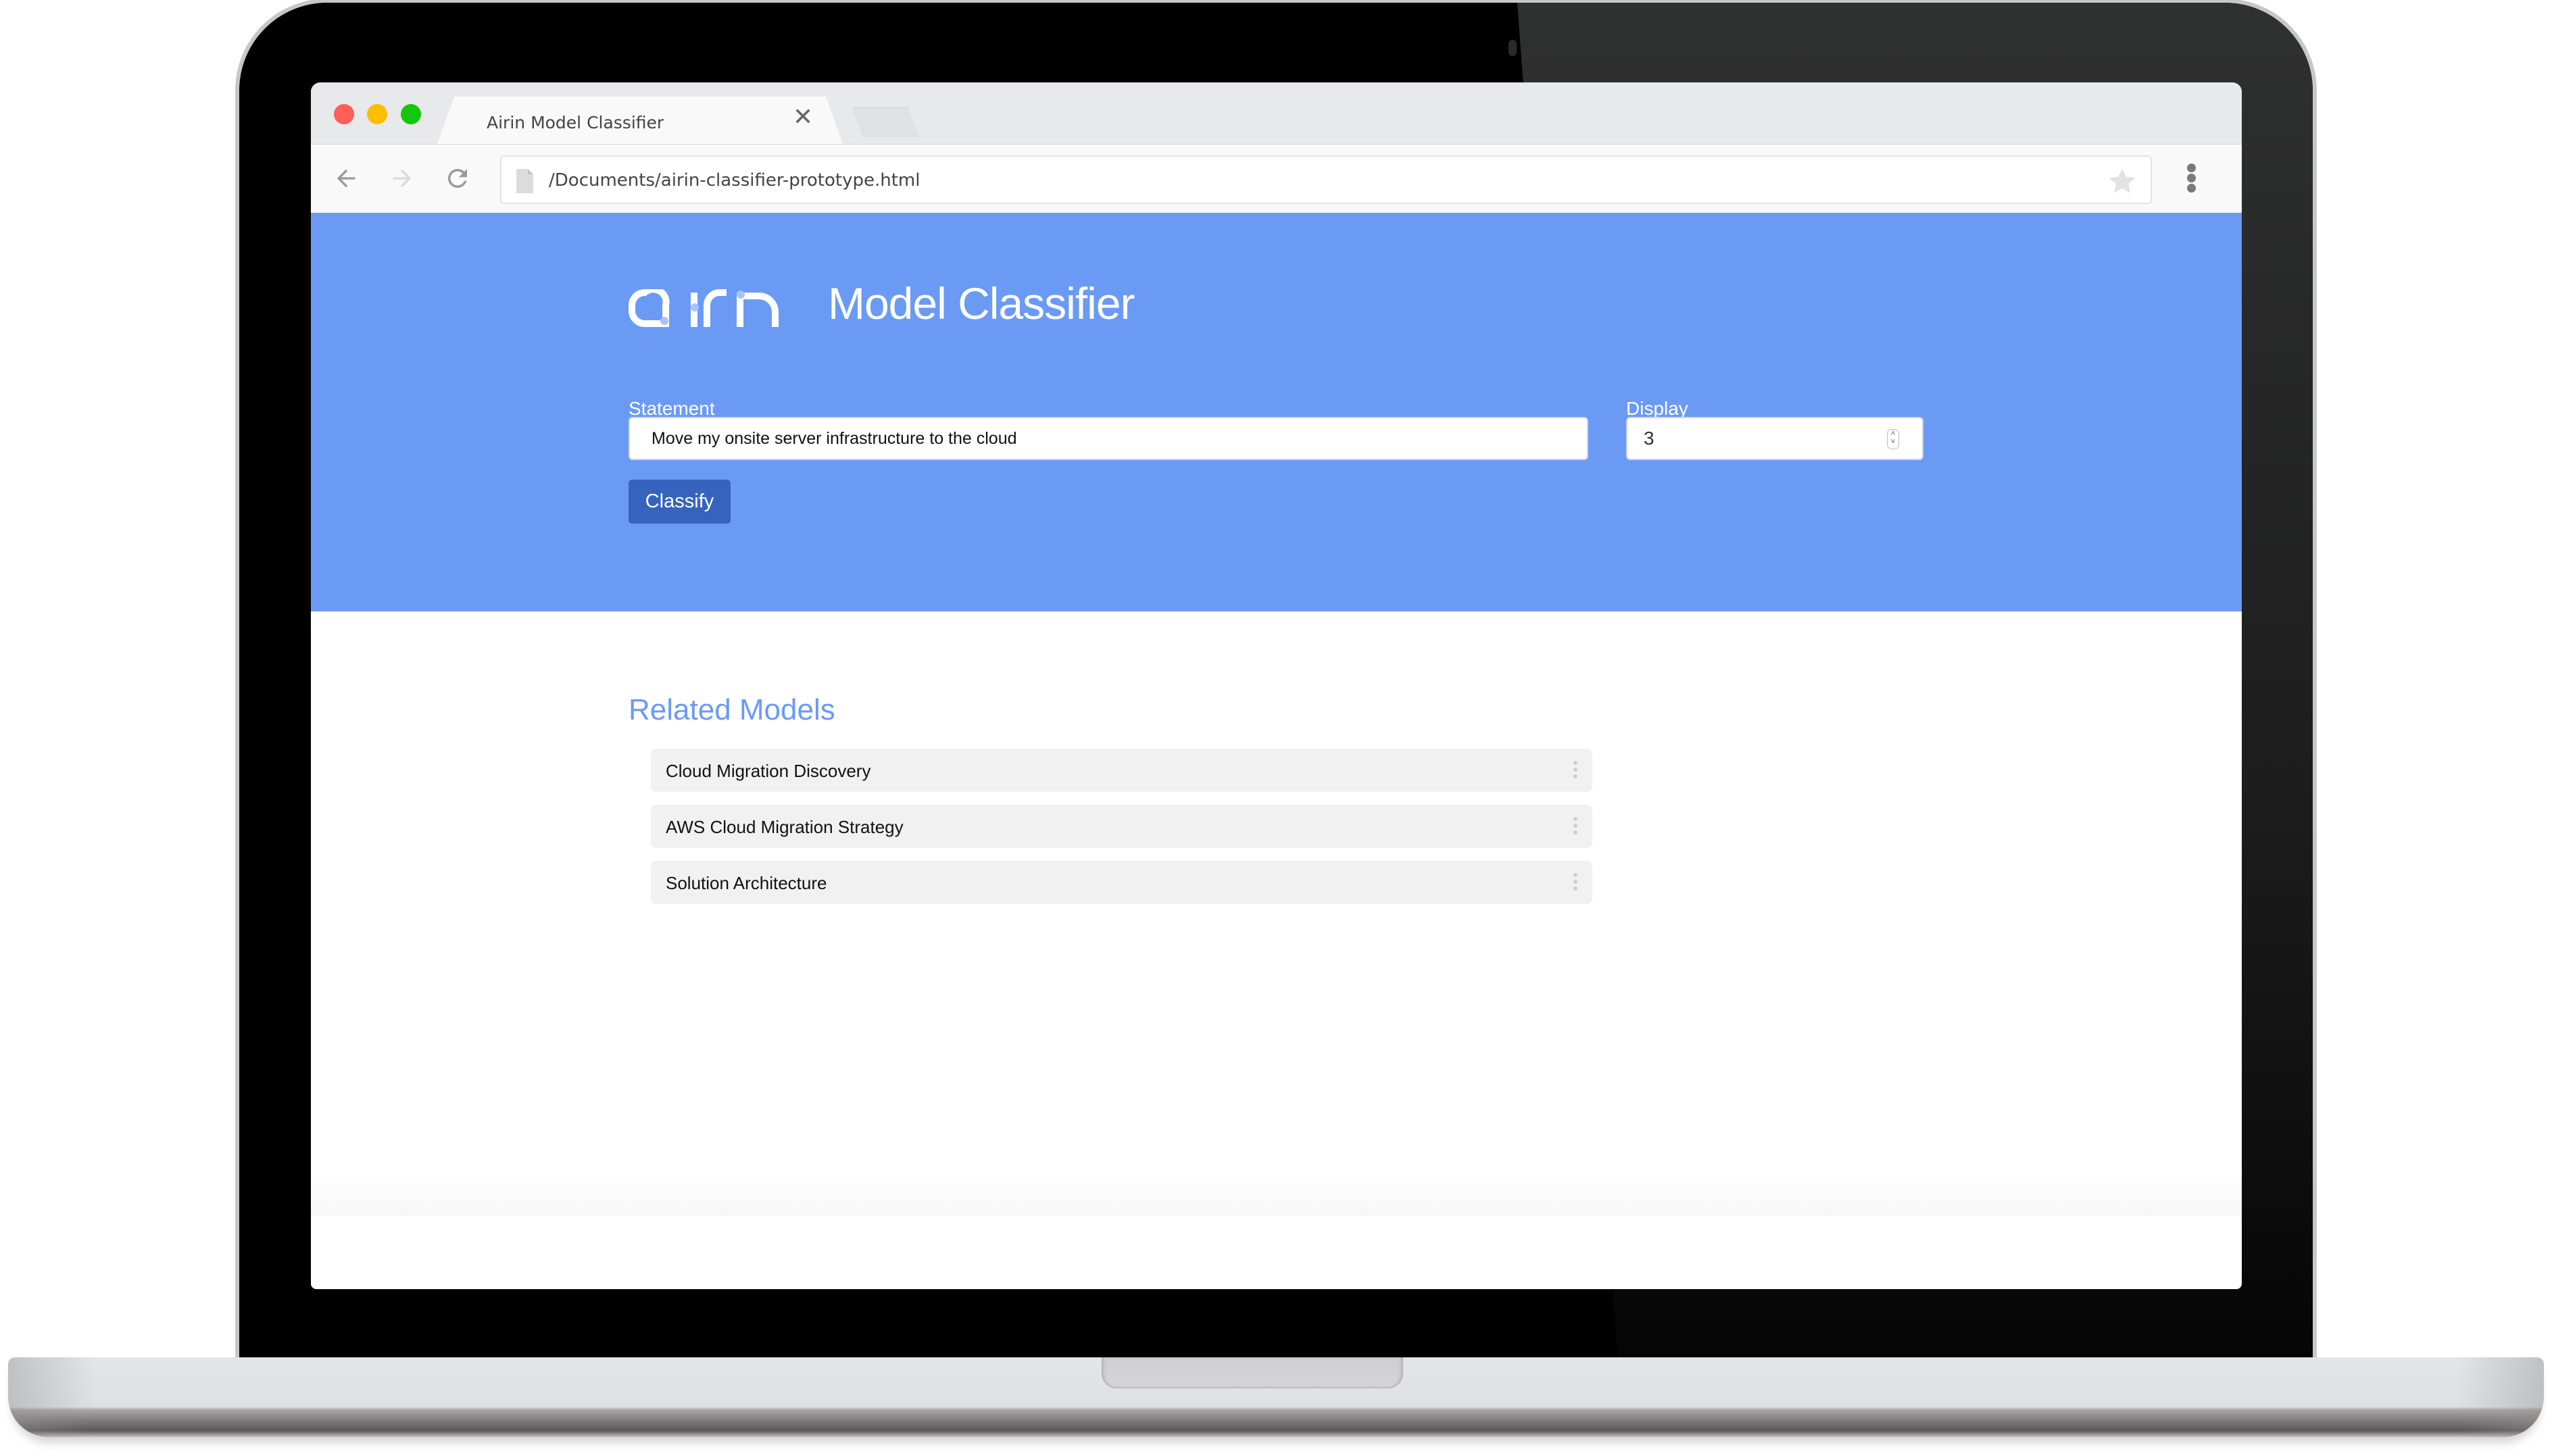 Image resolution: width=2552 pixels, height=1456 pixels. Describe the element at coordinates (524, 181) in the screenshot. I see `document-icon` at that location.